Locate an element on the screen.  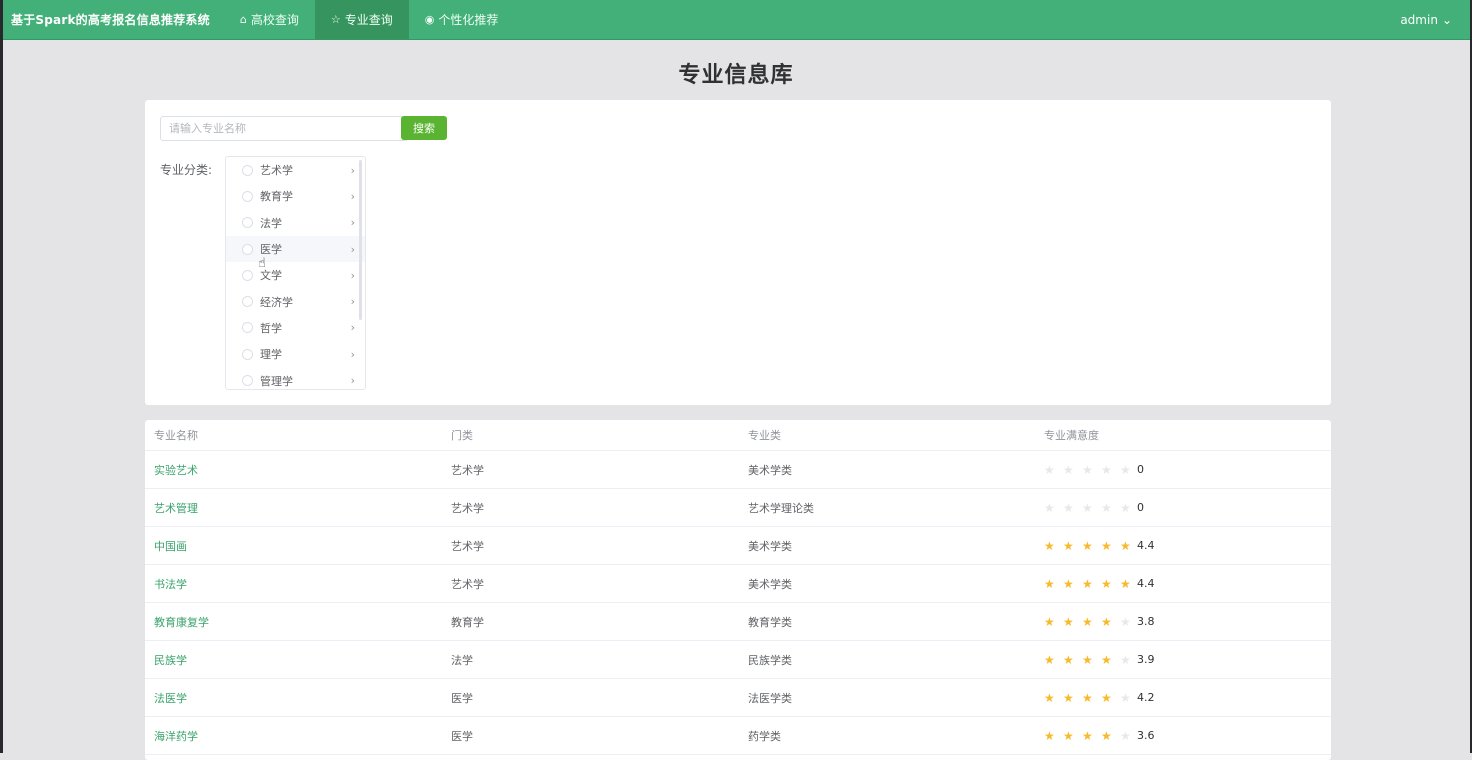
column-header-subclass: 专业类 is located at coordinates (887, 435).